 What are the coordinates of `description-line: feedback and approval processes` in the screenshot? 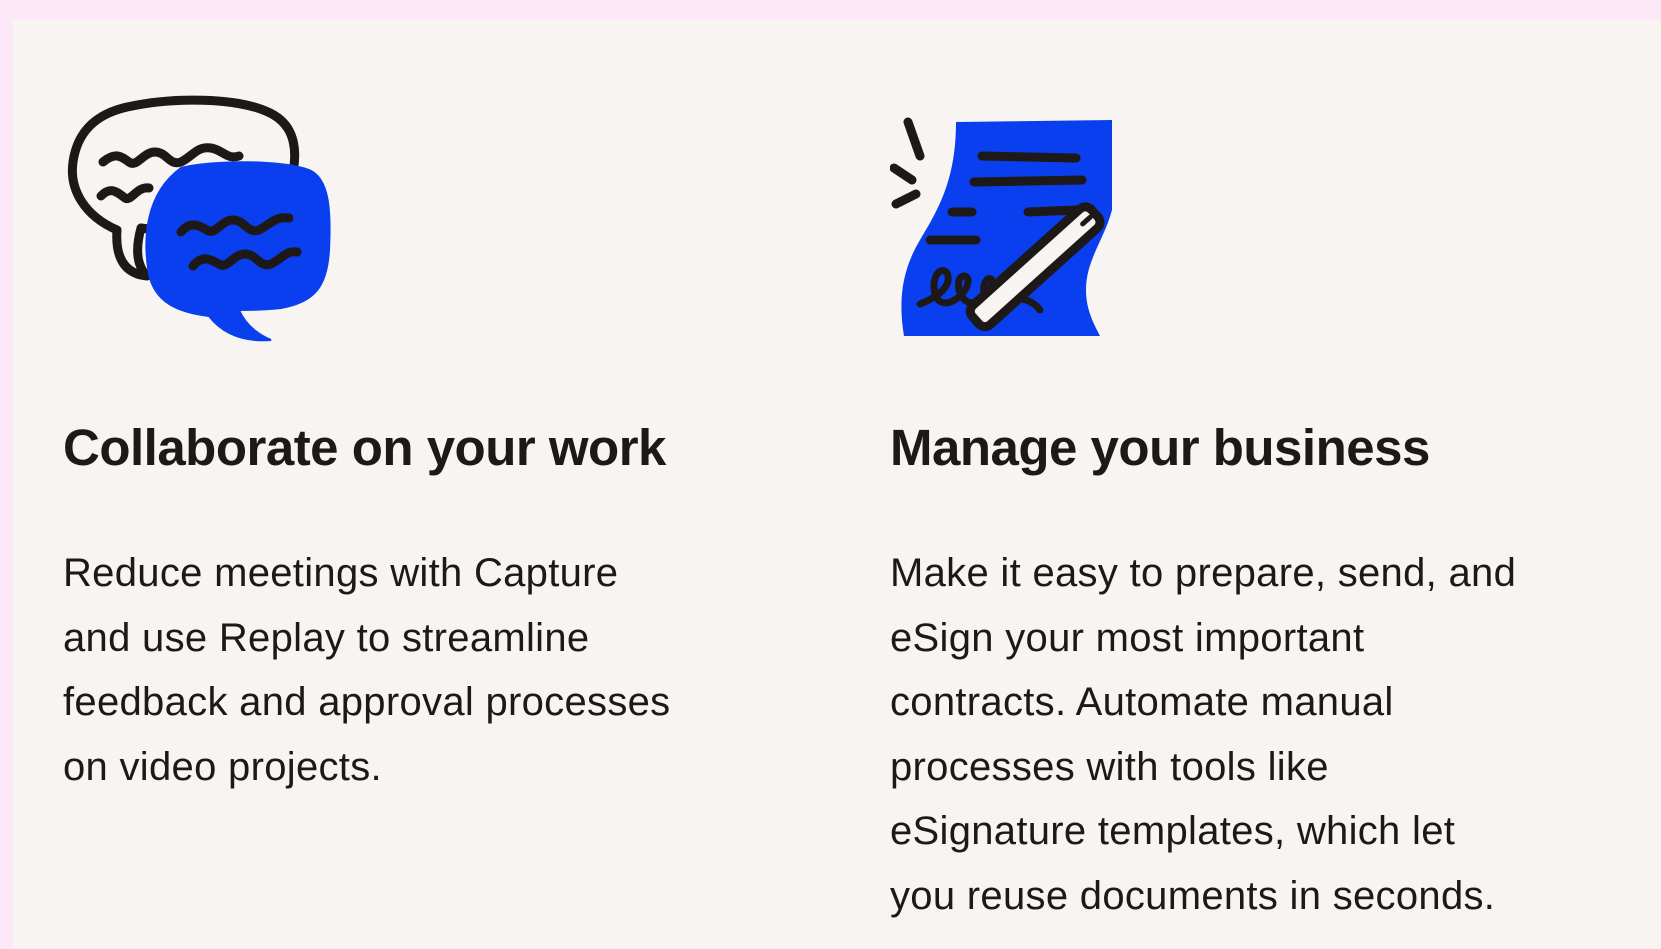 It's located at (367, 702).